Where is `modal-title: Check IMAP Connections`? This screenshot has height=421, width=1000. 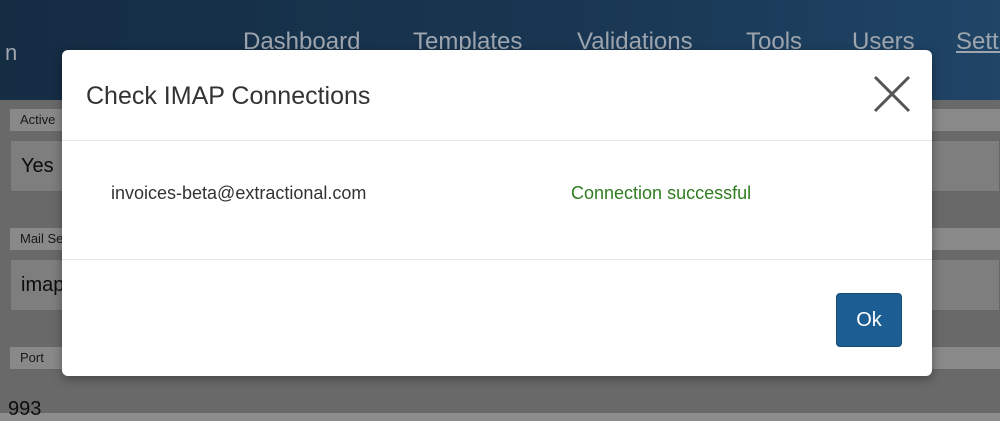 modal-title: Check IMAP Connections is located at coordinates (228, 96).